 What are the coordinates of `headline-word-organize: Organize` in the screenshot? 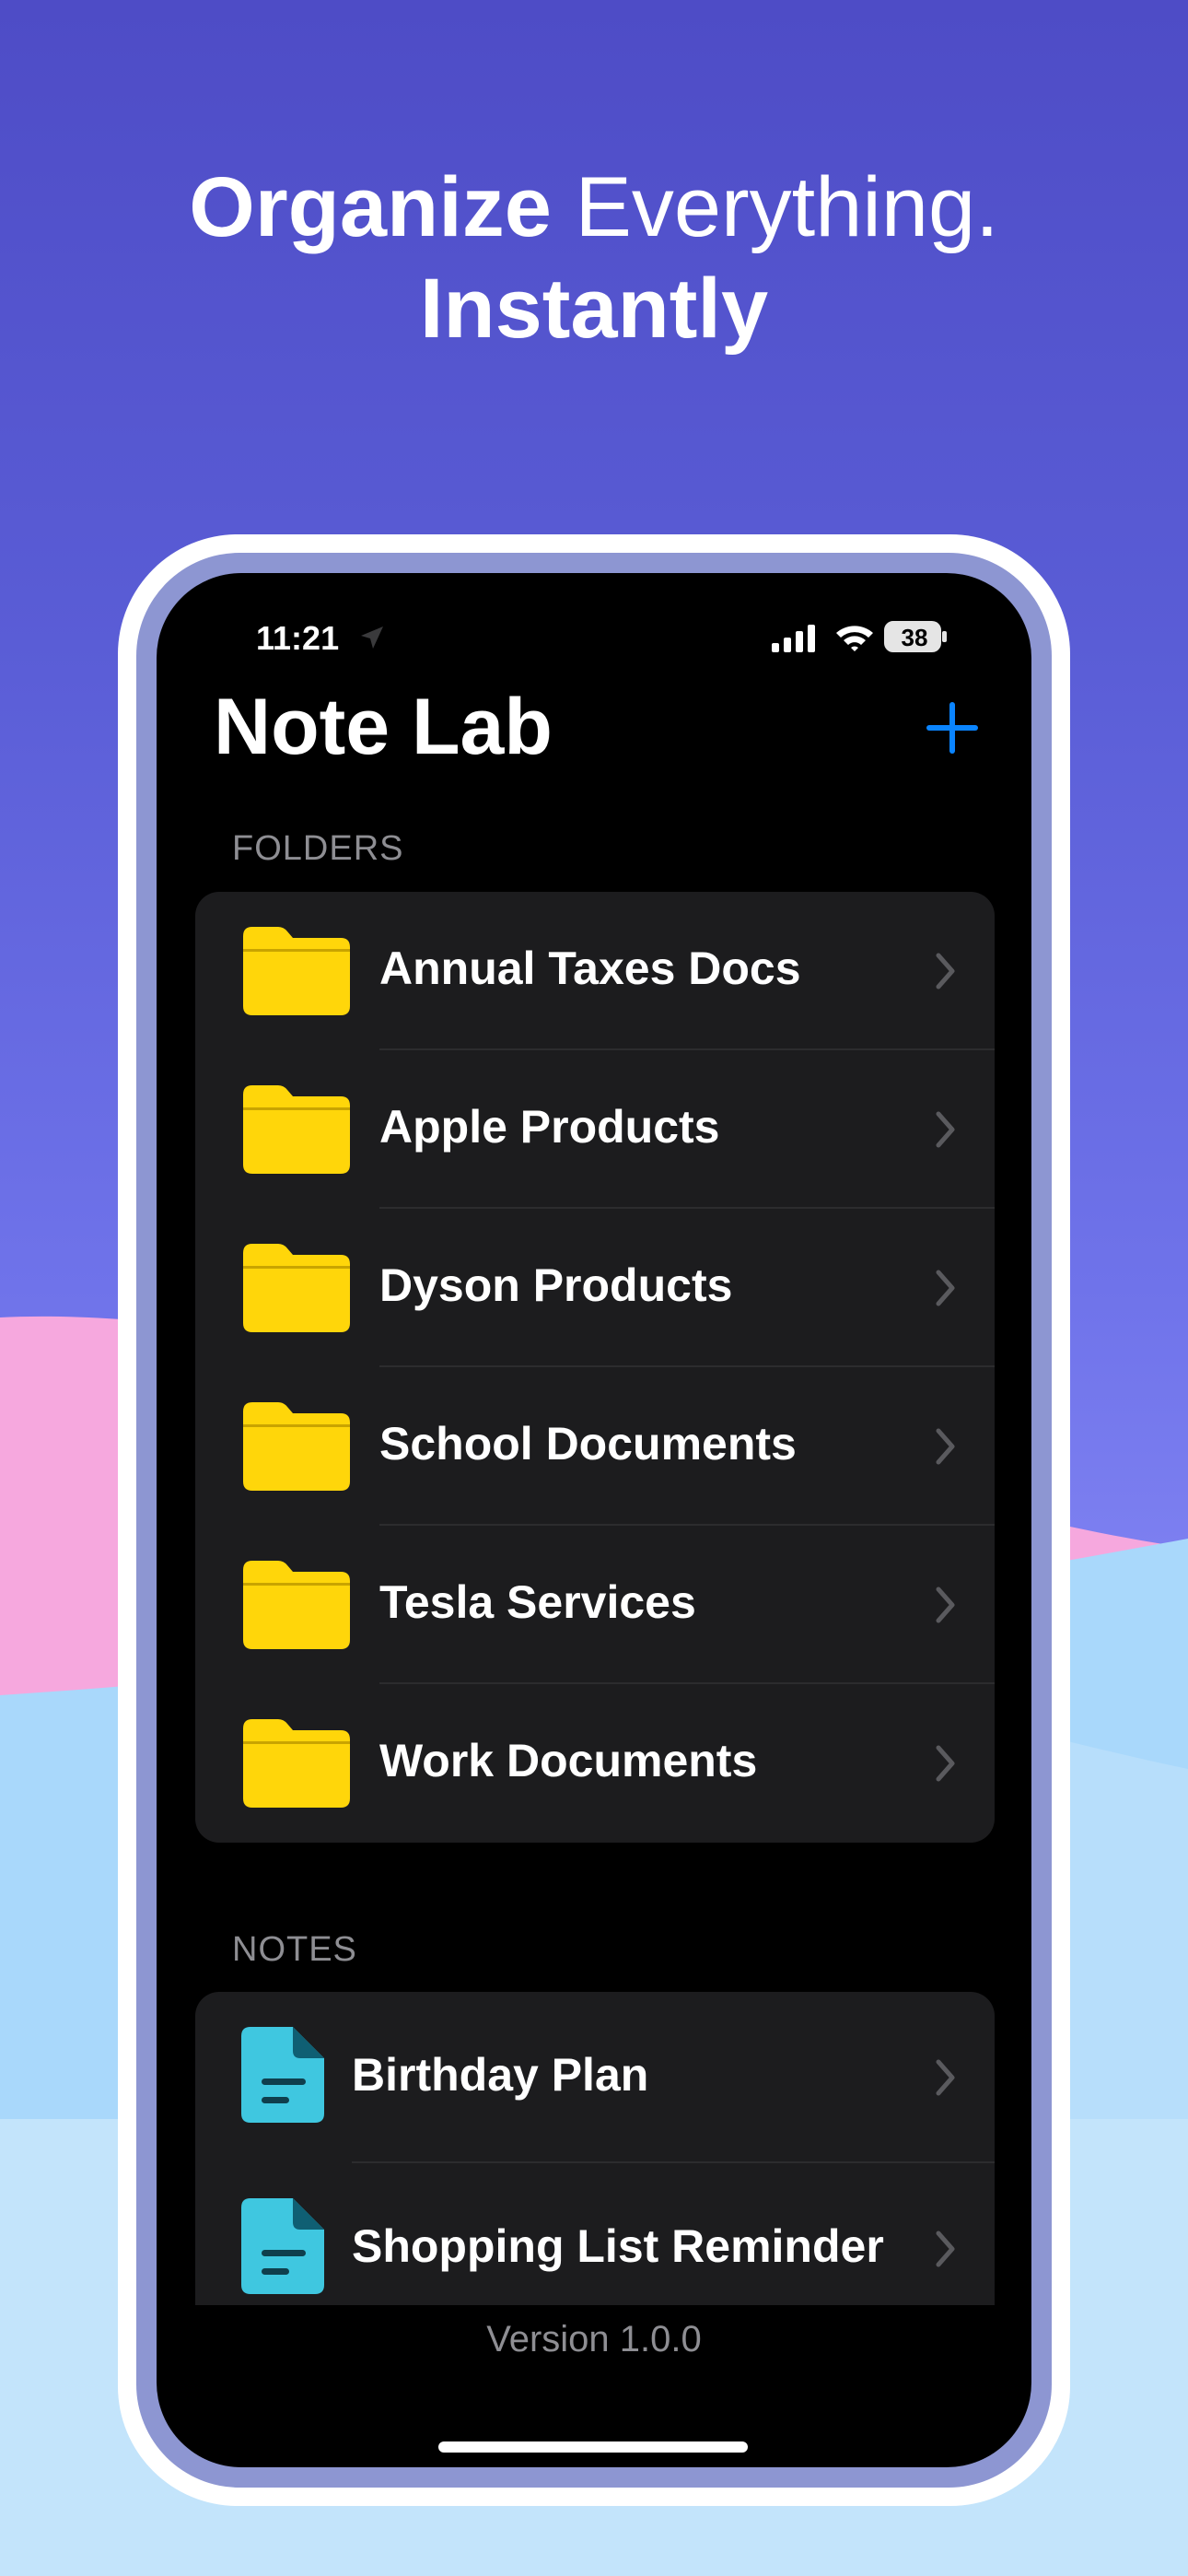 It's located at (370, 207).